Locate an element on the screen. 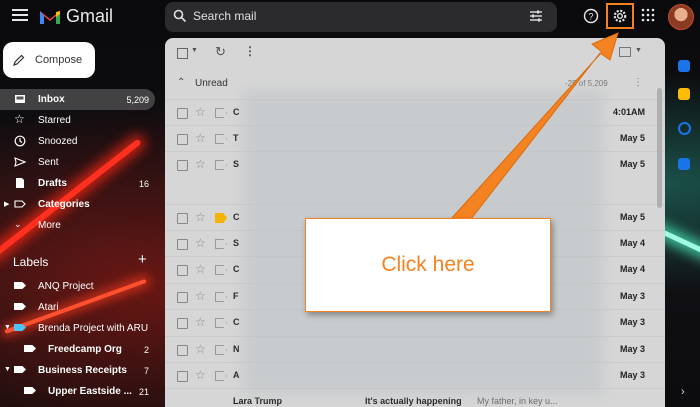  sidebar-item-snoozed: Snoozed is located at coordinates (77, 141).